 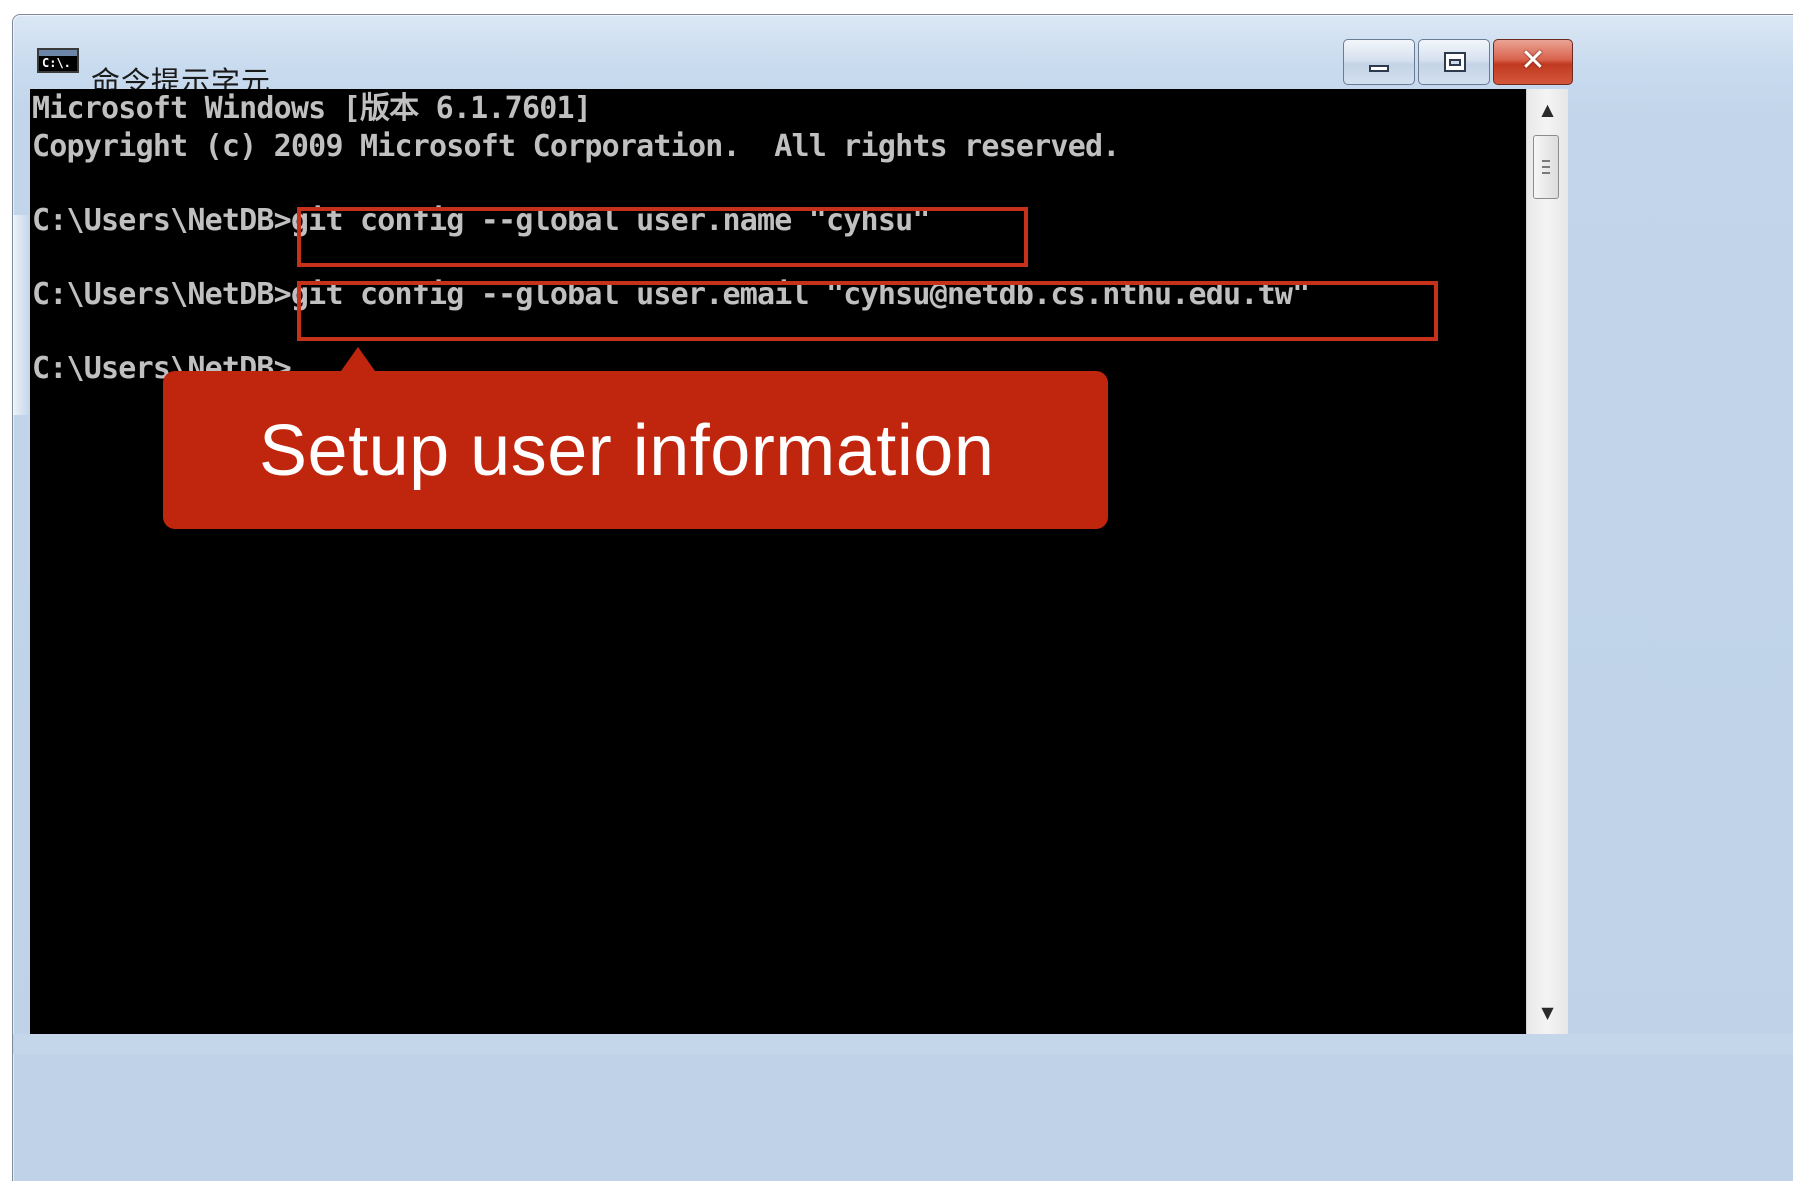 I want to click on close-icon: ✕, so click(x=1533, y=60).